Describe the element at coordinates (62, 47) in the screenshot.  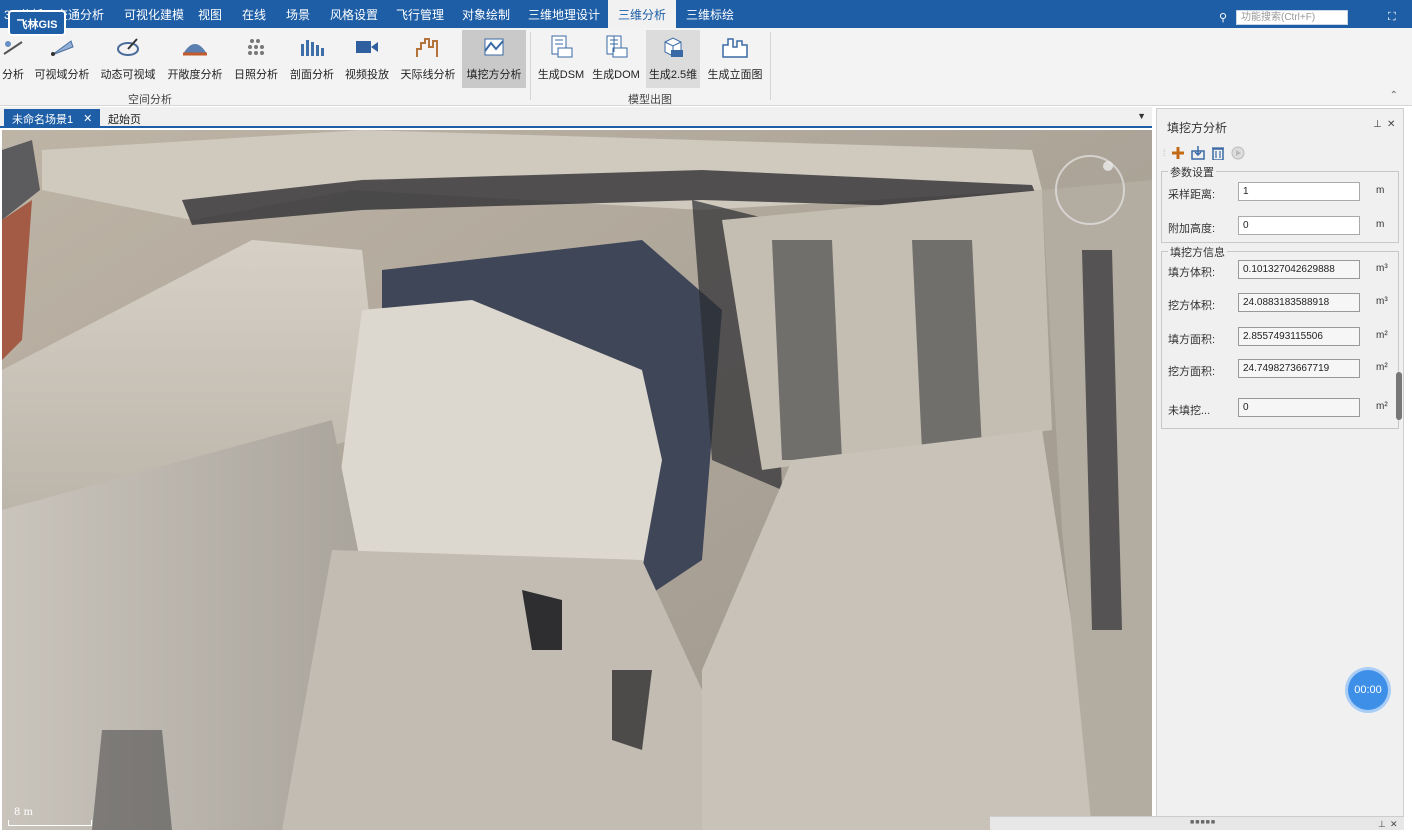
I see `viewshed-icon` at that location.